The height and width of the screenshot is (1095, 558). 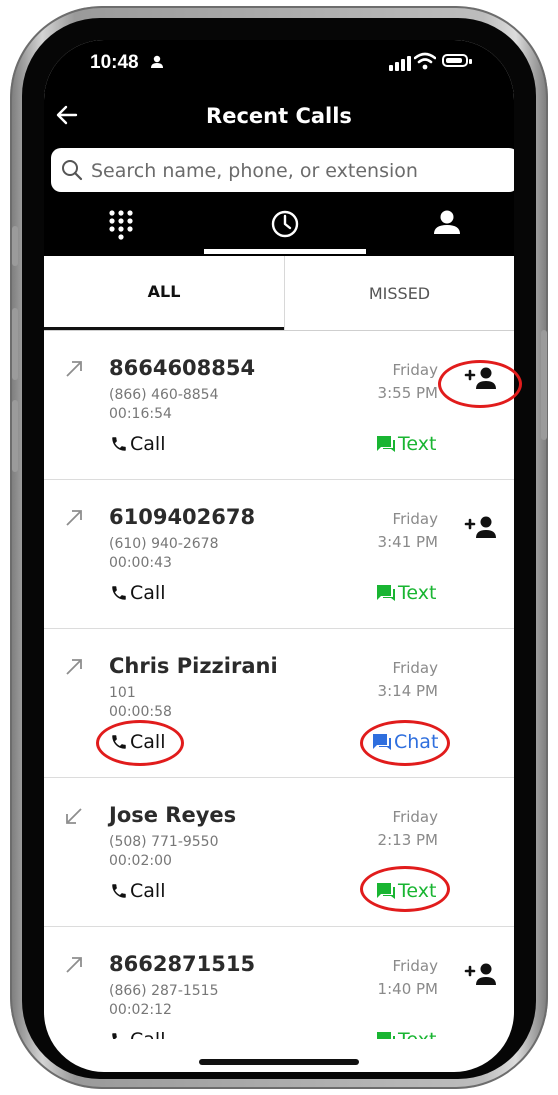 What do you see at coordinates (382, 742) in the screenshot?
I see `chat-bubbles-icon` at bounding box center [382, 742].